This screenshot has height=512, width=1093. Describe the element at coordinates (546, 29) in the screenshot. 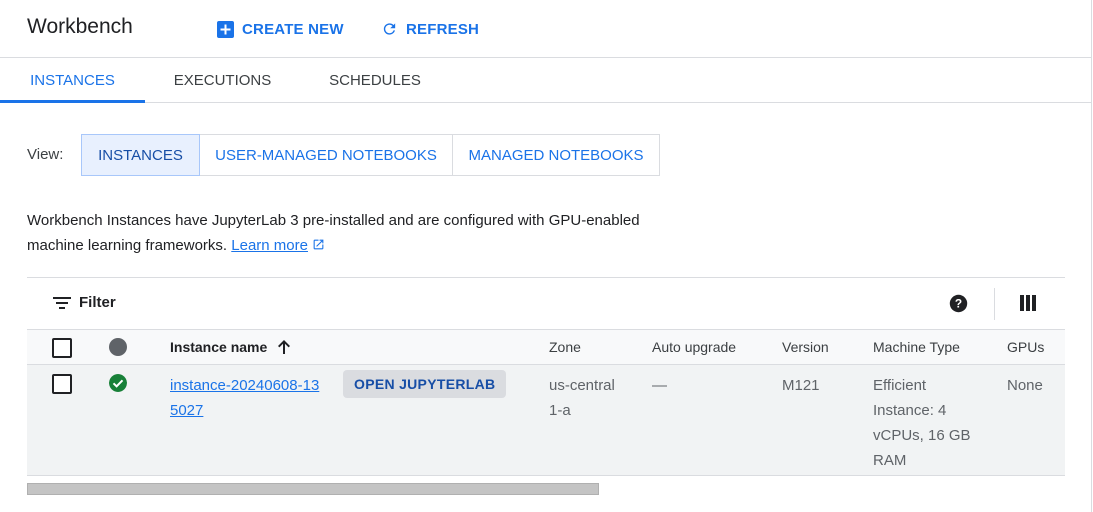

I see `page-header: Workbench CREATE NEW REFRESH` at that location.